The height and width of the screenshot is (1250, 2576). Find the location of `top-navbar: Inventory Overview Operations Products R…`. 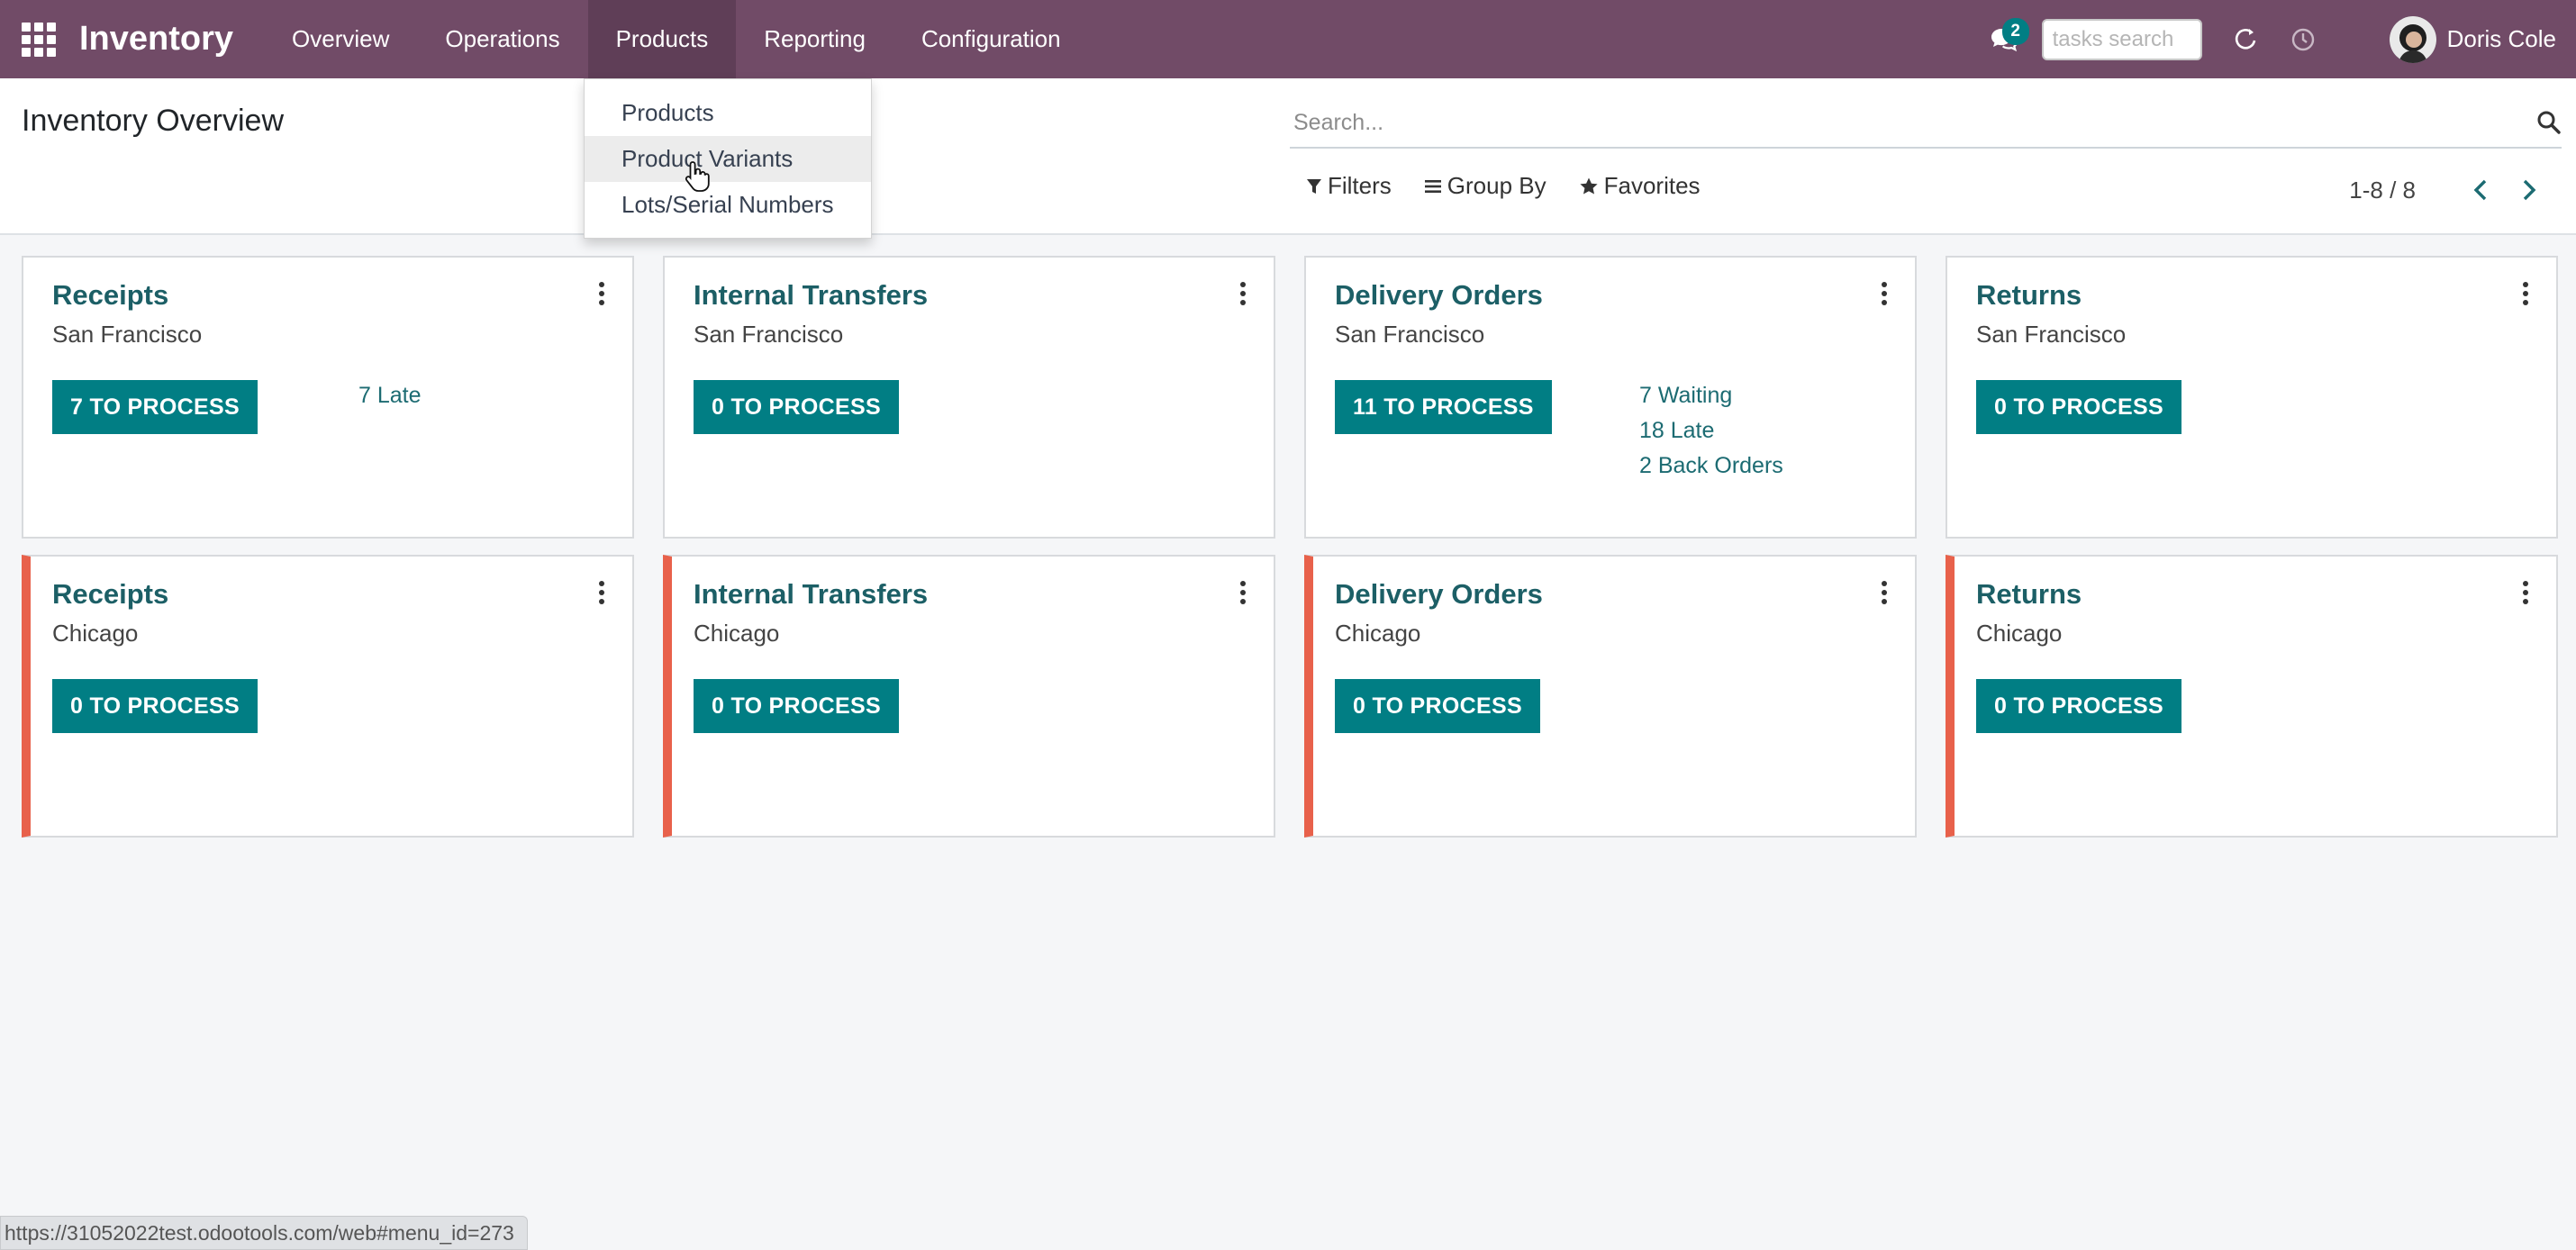

top-navbar: Inventory Overview Operations Products R… is located at coordinates (1288, 39).